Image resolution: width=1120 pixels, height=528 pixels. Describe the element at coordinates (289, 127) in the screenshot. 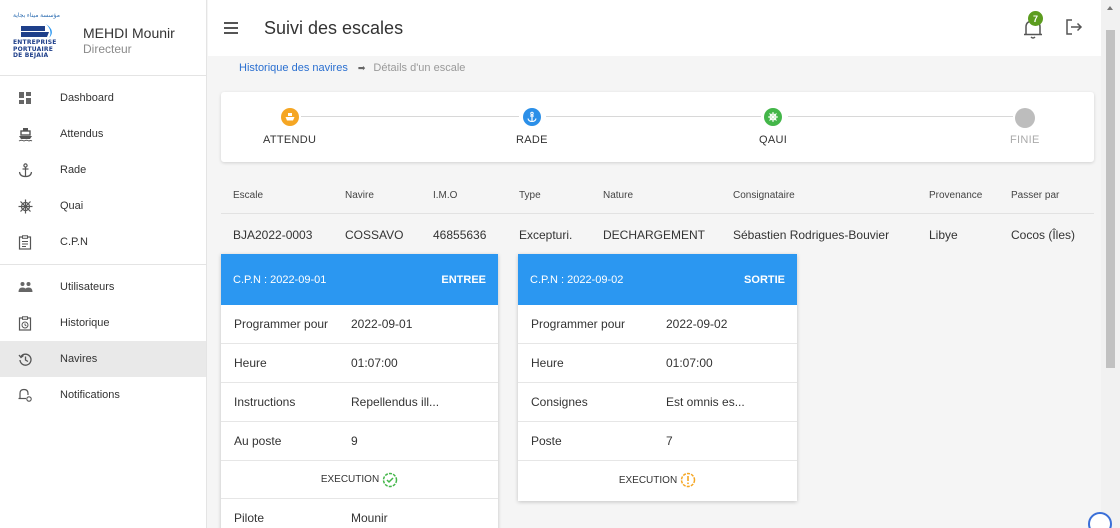

I see `step-attendu: ATTENDU` at that location.